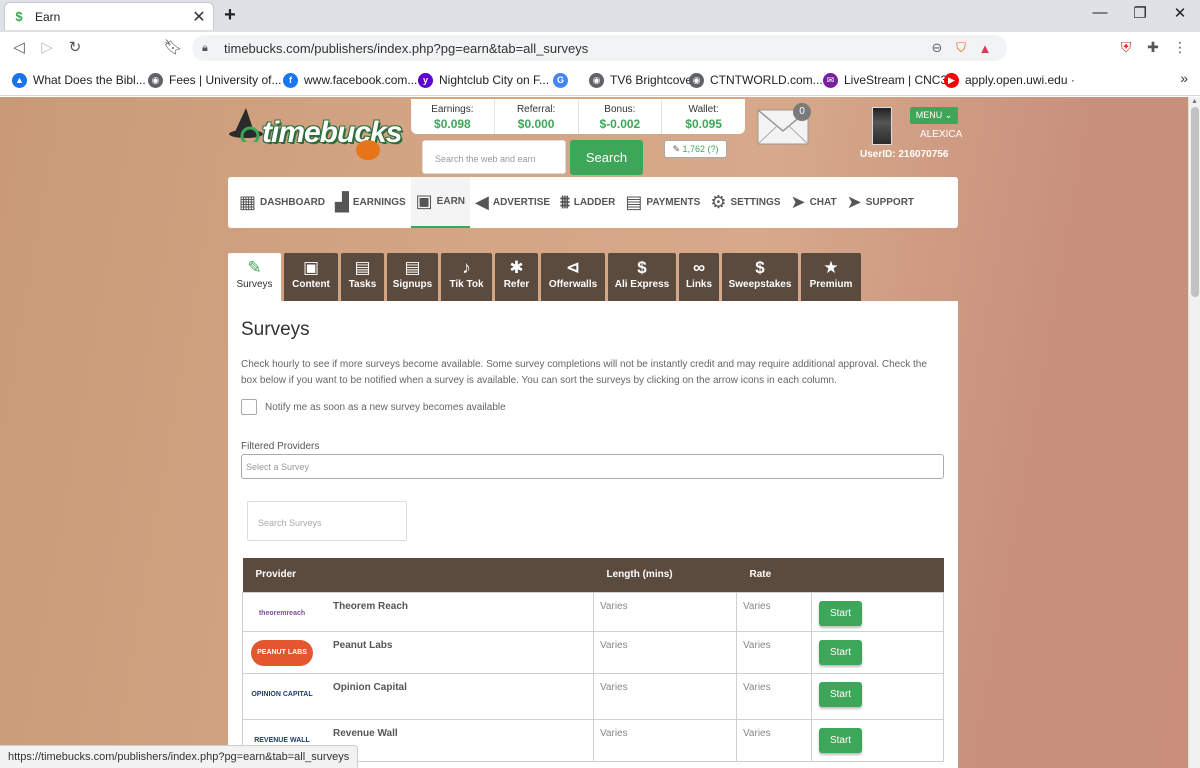 This screenshot has height=768, width=1200. What do you see at coordinates (75, 48) in the screenshot?
I see `reload-icon: ↻` at bounding box center [75, 48].